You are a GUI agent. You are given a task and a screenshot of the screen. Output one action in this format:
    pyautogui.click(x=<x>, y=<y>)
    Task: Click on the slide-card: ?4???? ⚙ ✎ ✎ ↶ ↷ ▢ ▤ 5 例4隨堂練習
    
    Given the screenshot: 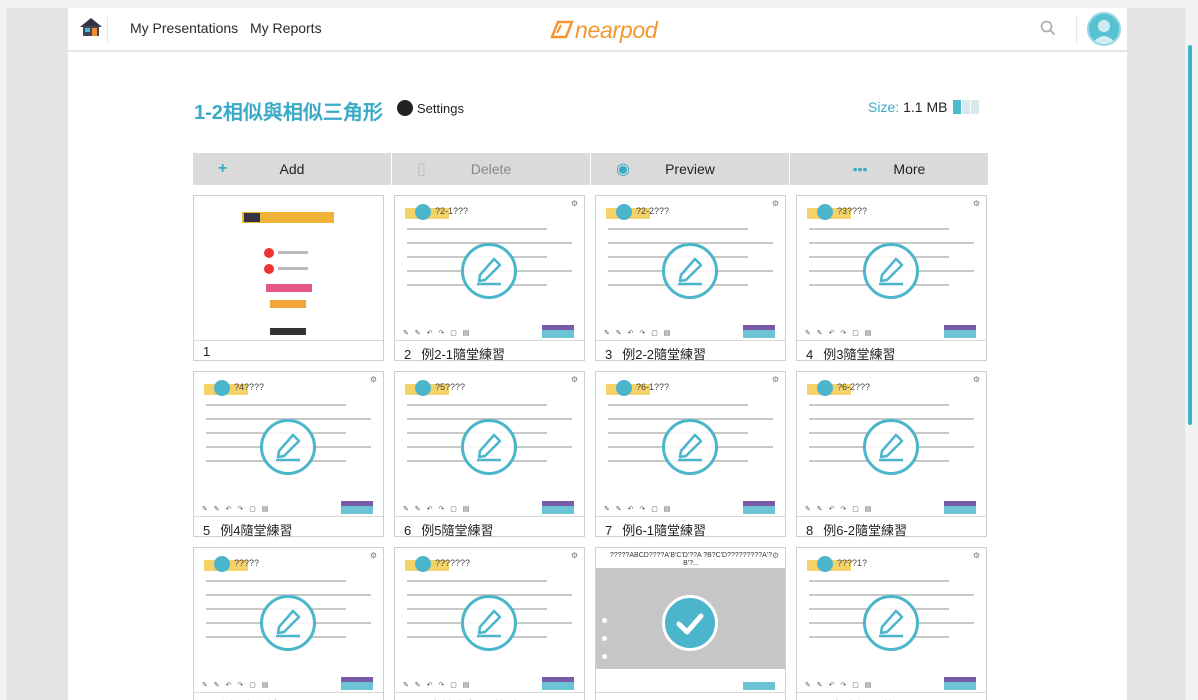 What is the action you would take?
    pyautogui.click(x=288, y=454)
    